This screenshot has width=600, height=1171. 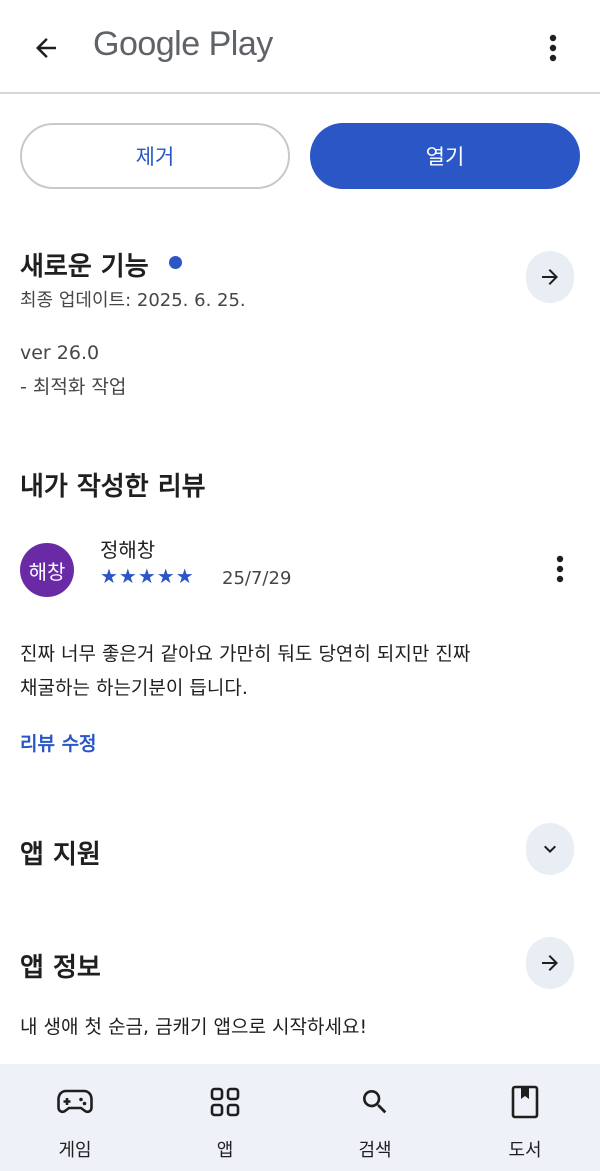 I want to click on edit-review-link: 리뷰 수정, so click(x=58, y=742).